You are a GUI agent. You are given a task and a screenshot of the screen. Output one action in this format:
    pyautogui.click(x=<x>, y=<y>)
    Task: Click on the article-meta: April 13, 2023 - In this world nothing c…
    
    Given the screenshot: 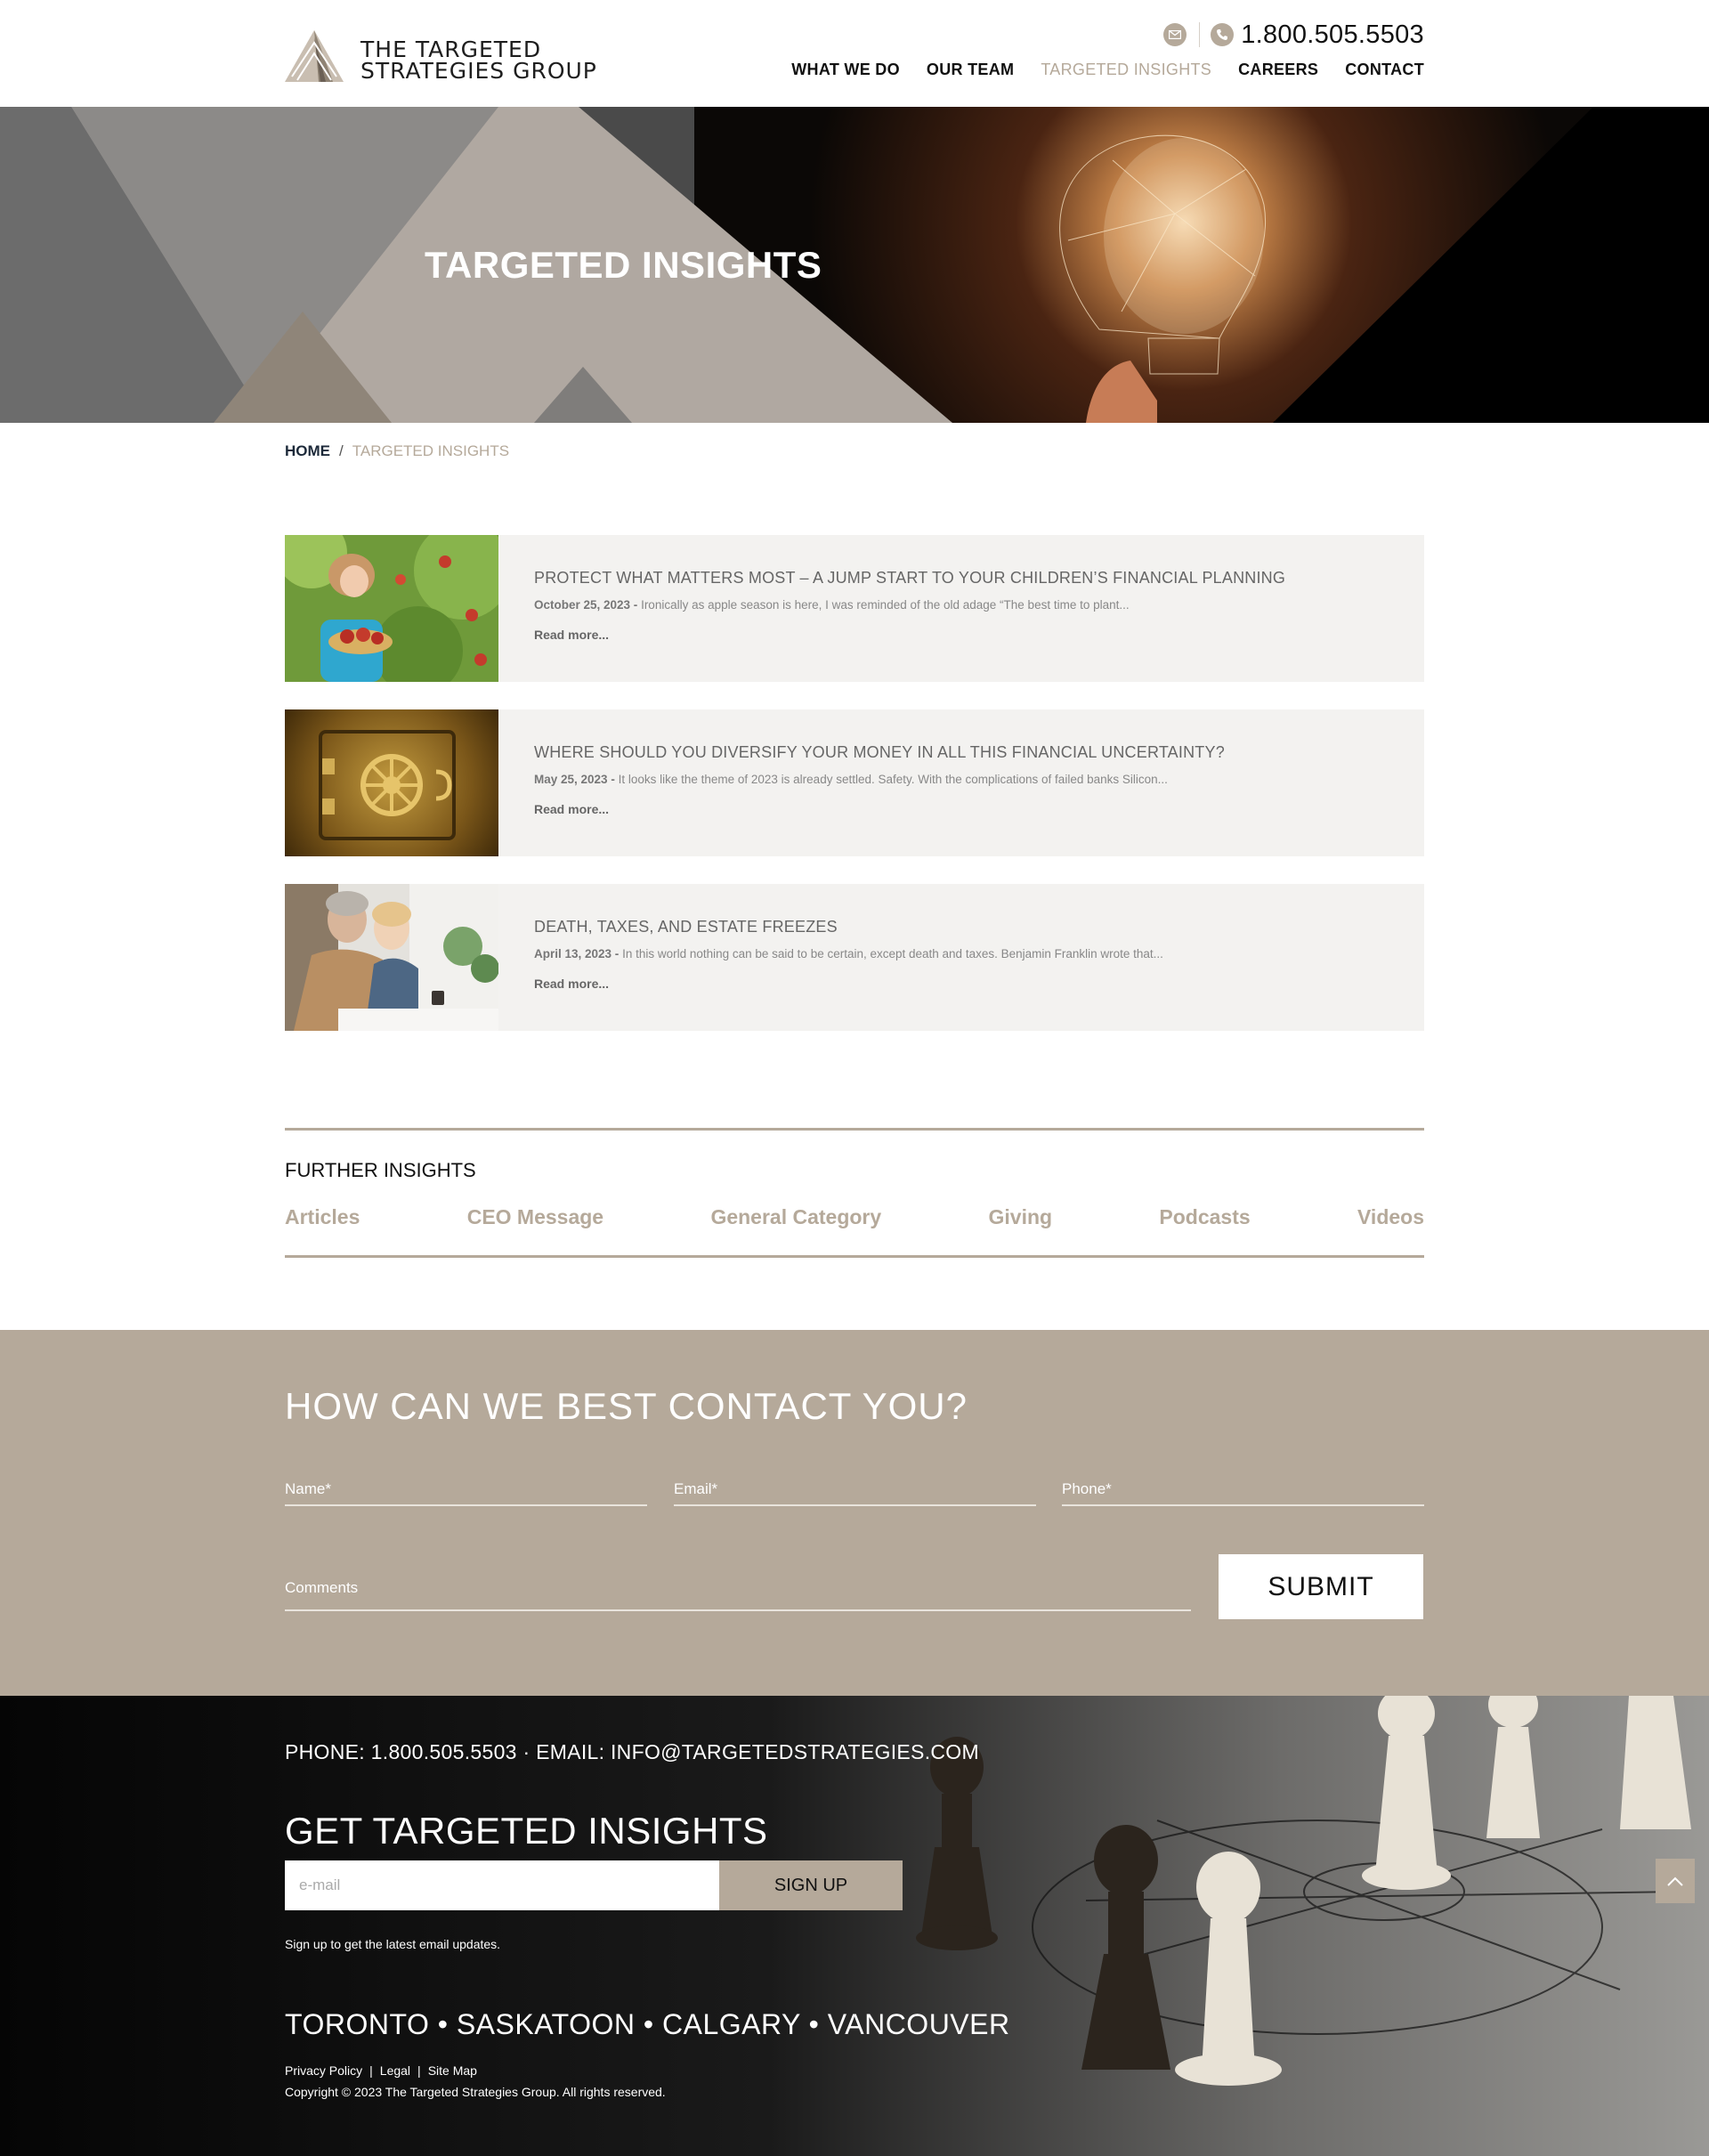 What is the action you would take?
    pyautogui.click(x=965, y=953)
    